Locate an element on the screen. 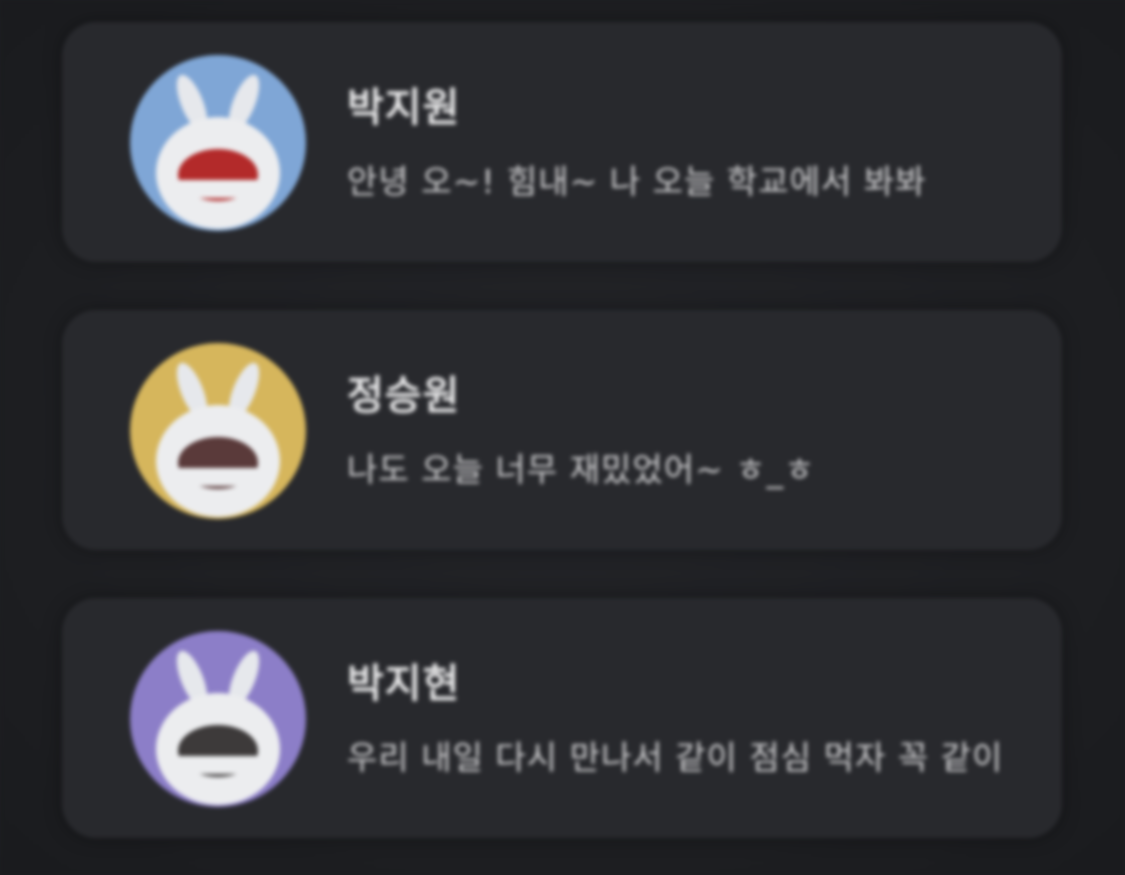 The height and width of the screenshot is (875, 1125). contact-name: 정승원 is located at coordinates (404, 396).